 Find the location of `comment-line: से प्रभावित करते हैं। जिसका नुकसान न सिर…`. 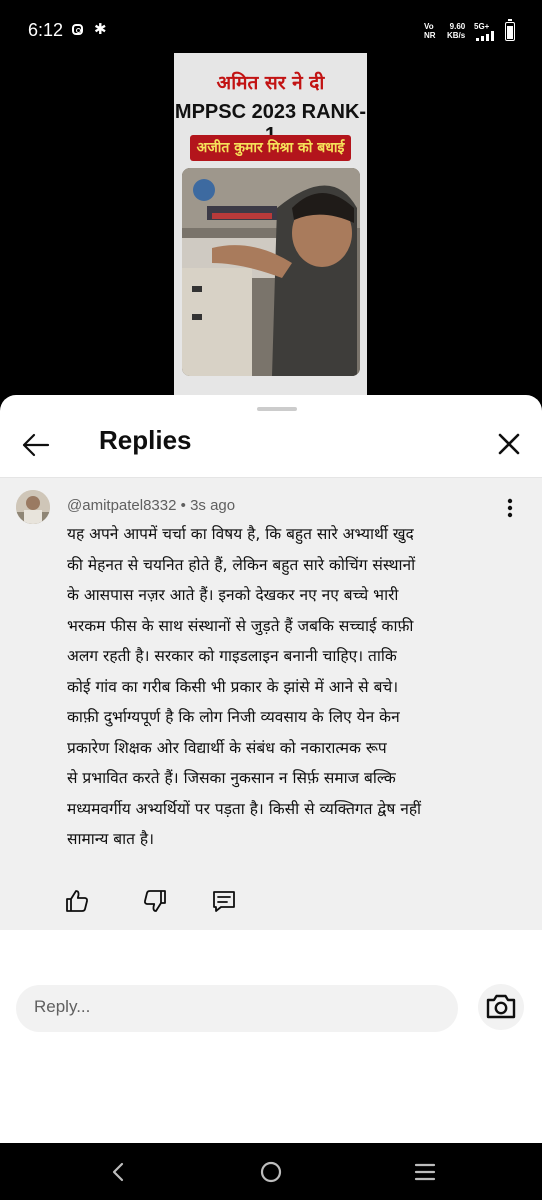

comment-line: से प्रभावित करते हैं। जिसका नुकसान न सिर… is located at coordinates (231, 778).